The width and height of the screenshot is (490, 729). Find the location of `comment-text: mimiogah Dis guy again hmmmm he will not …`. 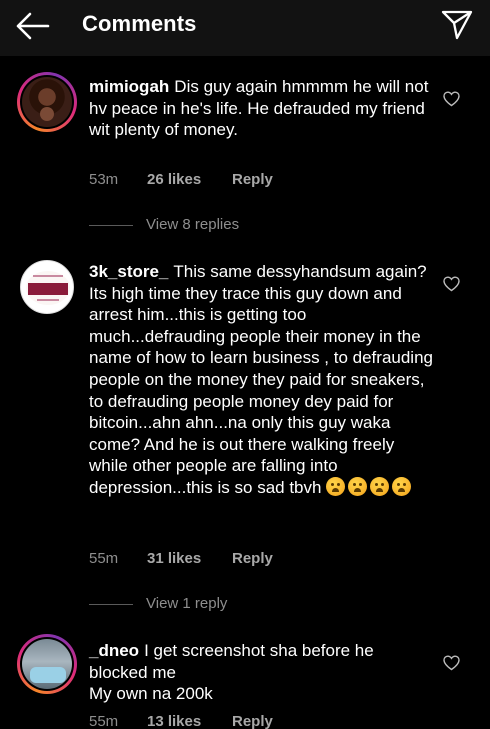

comment-text: mimiogah Dis guy again hmmmm he will not … is located at coordinates (261, 108).